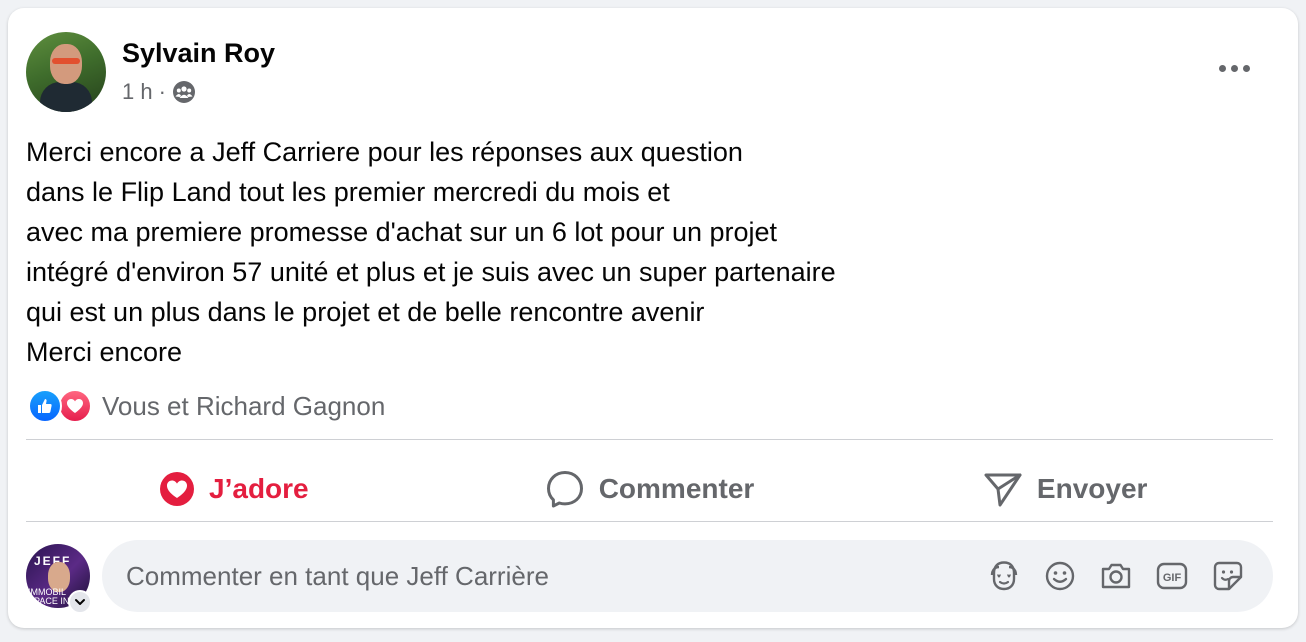 This screenshot has width=1306, height=642. I want to click on heart-icon, so click(177, 489).